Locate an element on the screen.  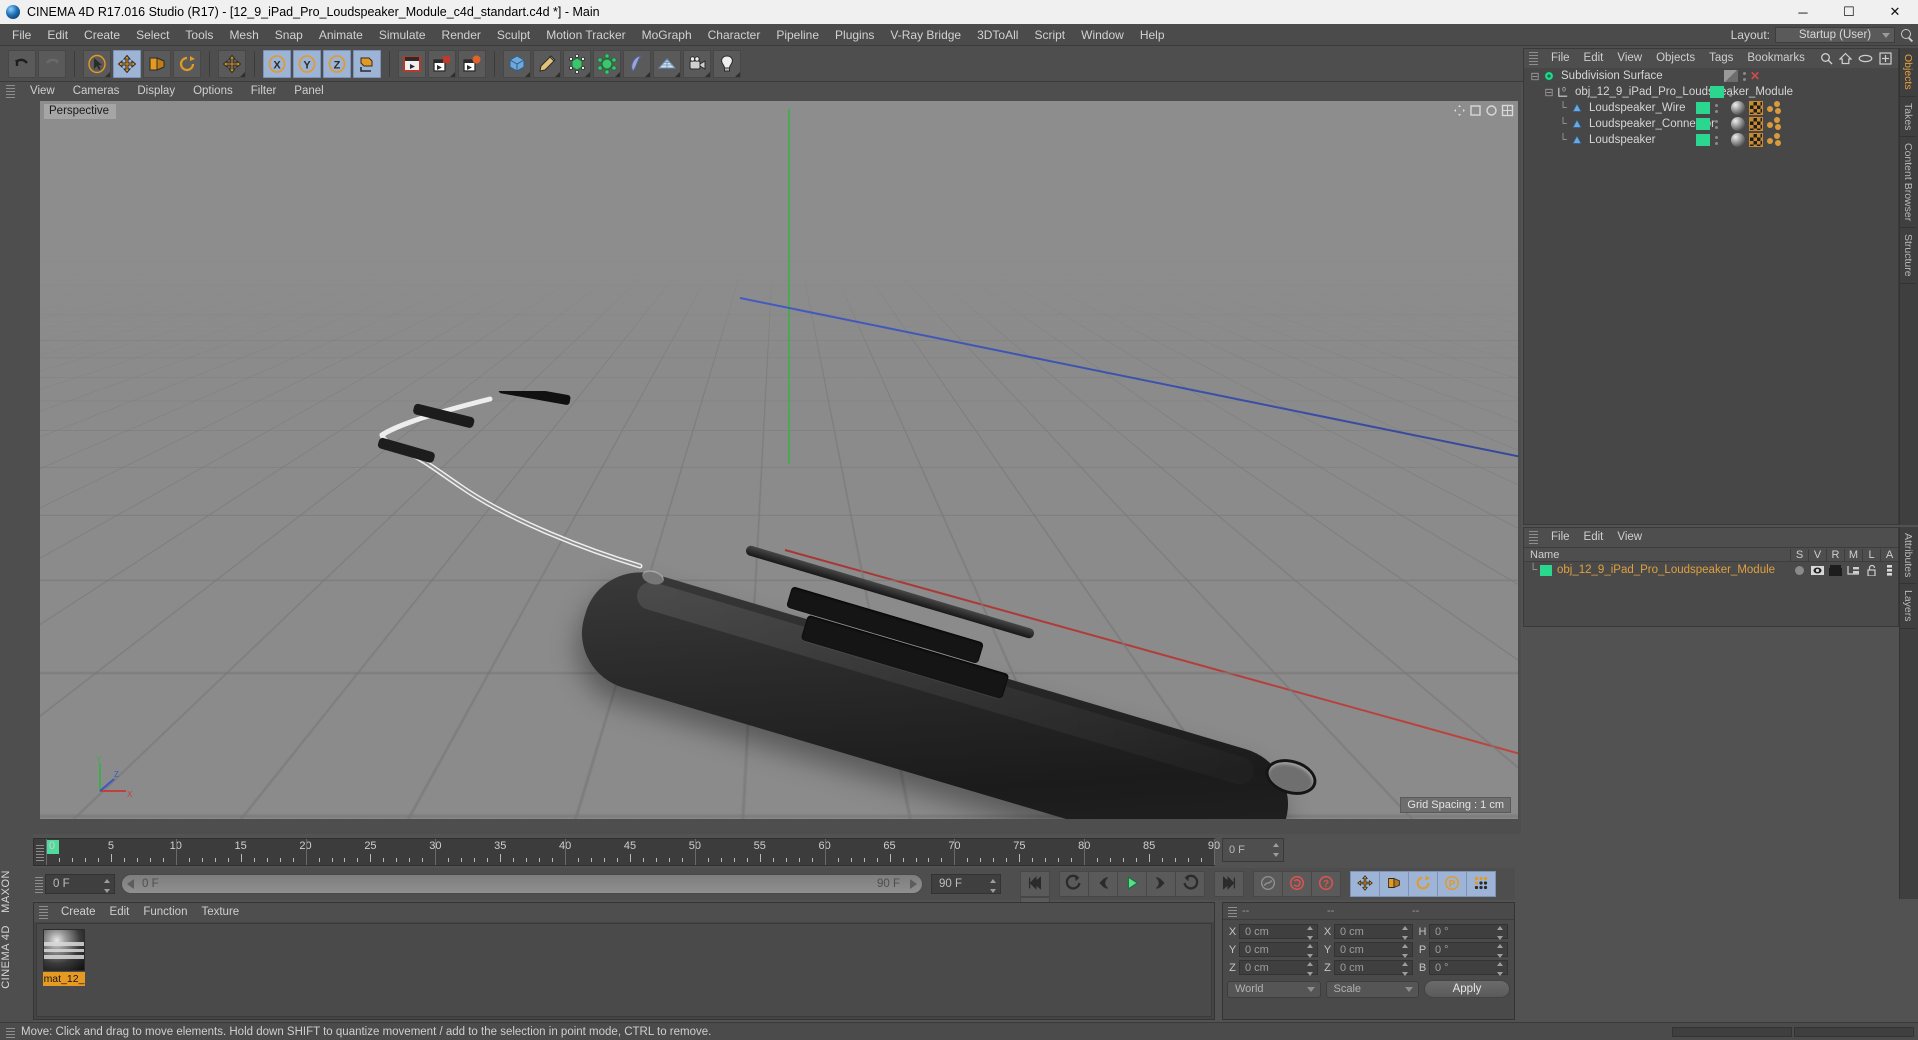
current-frame-field: 0 F is located at coordinates (1253, 850).